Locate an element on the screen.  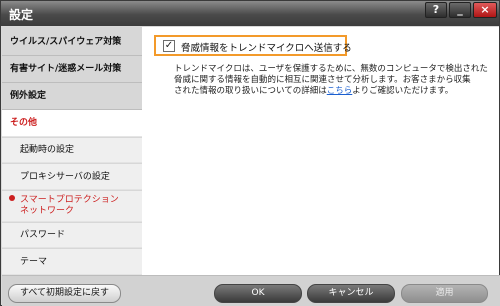
sidebar-subitem-smart-protection: スマートプロテクション ネットワーク is located at coordinates (72, 206).